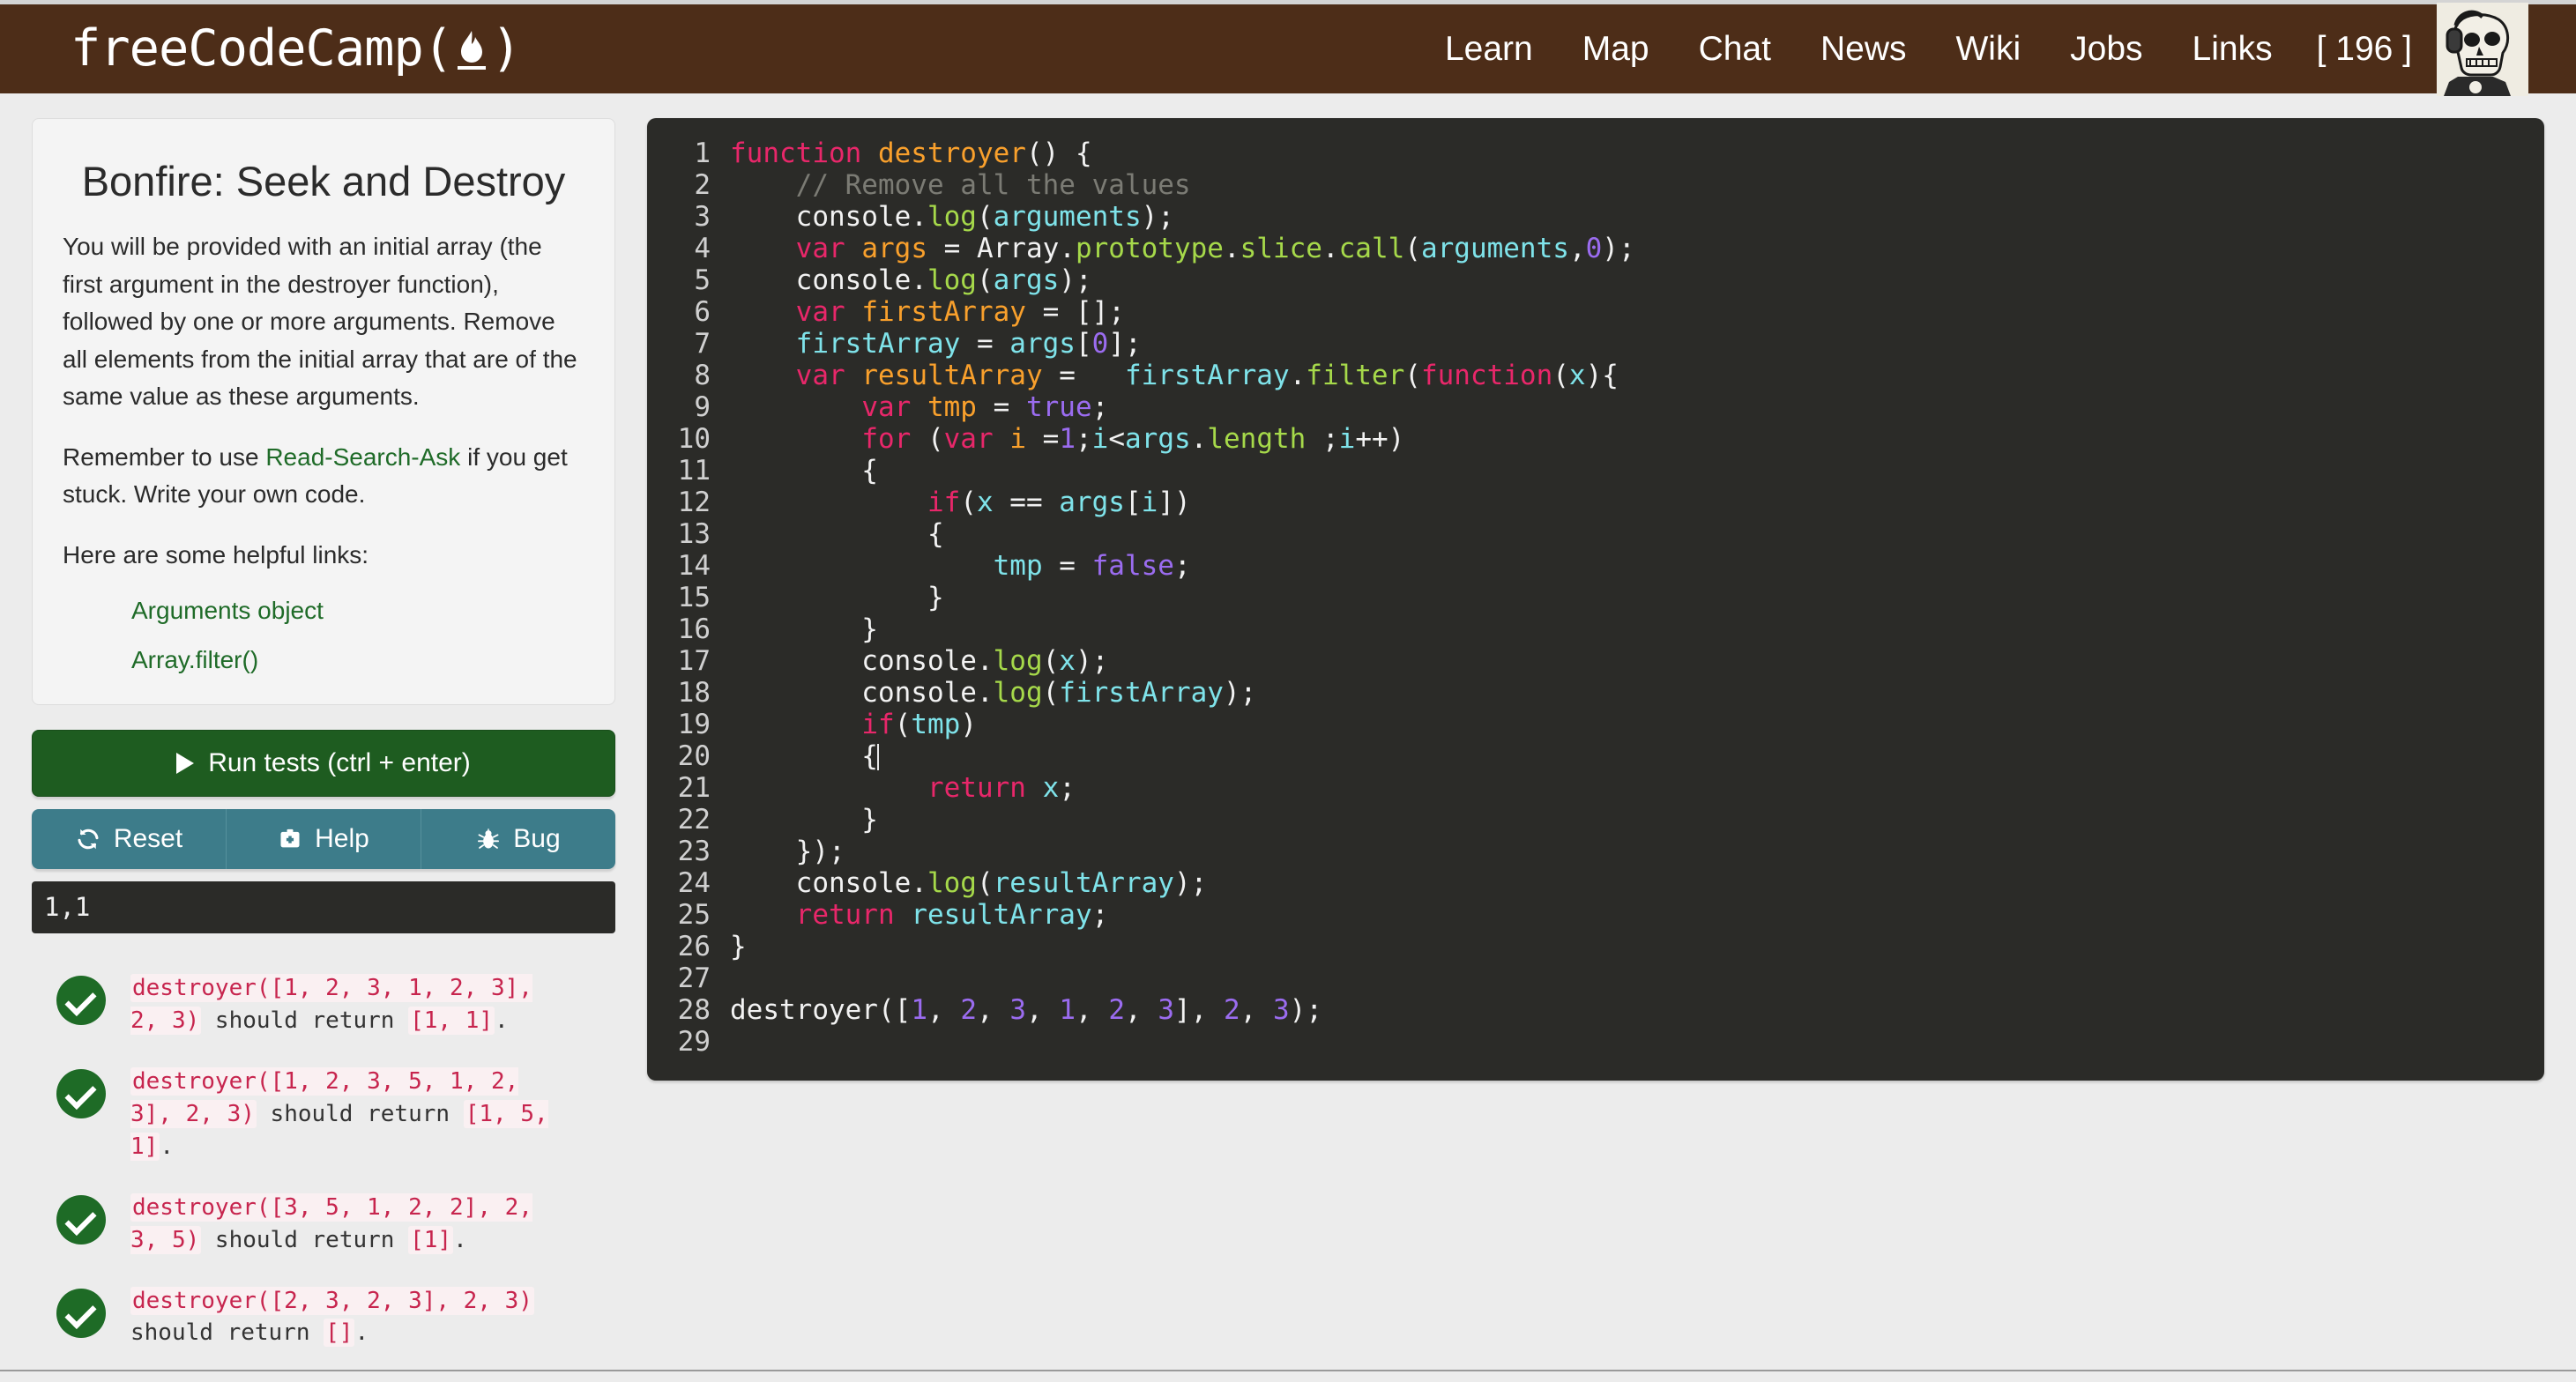 The height and width of the screenshot is (1382, 2576). I want to click on code-token: x, so click(1577, 375).